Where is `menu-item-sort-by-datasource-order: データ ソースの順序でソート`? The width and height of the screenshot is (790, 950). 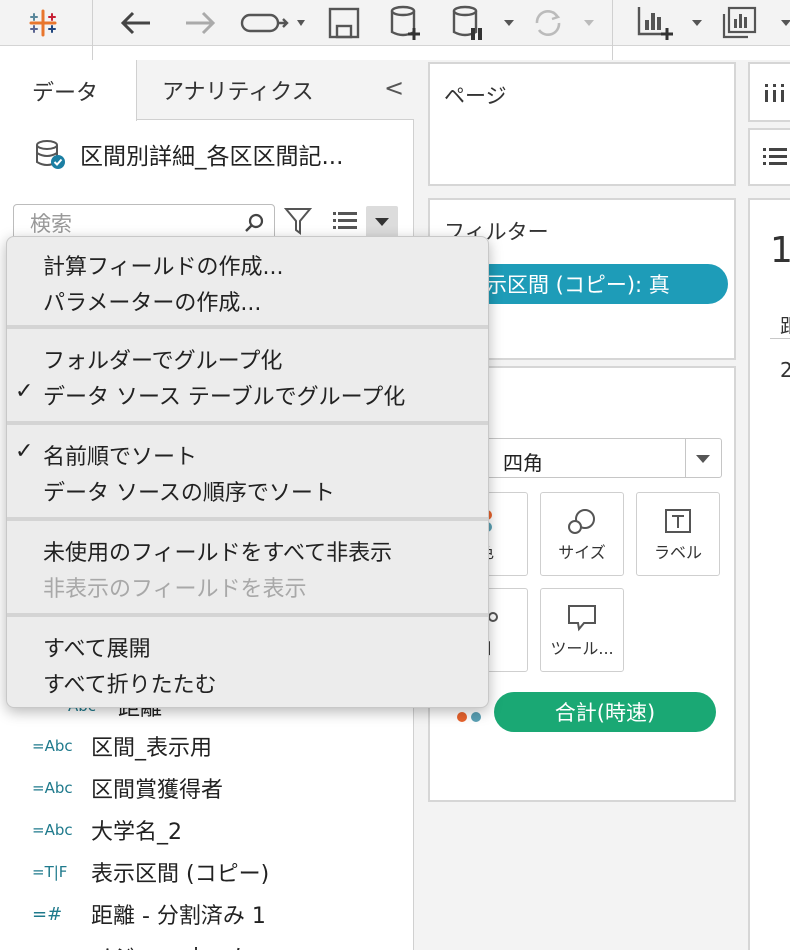
menu-item-sort-by-datasource-order: データ ソースの順序でソート is located at coordinates (189, 491).